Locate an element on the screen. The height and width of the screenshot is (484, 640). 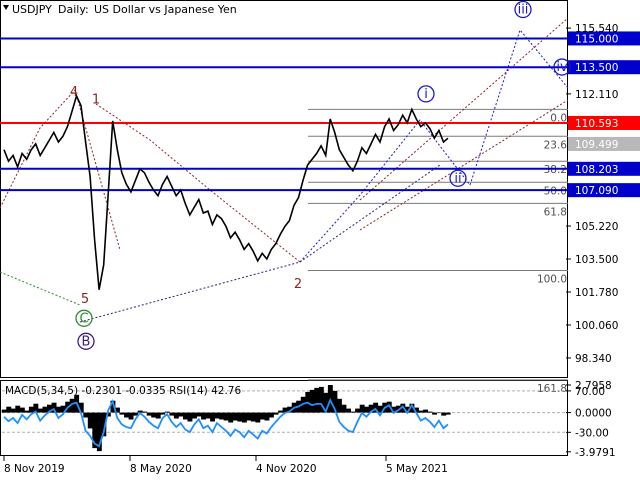
symbol-label: USDJPY is located at coordinates (32, 9).